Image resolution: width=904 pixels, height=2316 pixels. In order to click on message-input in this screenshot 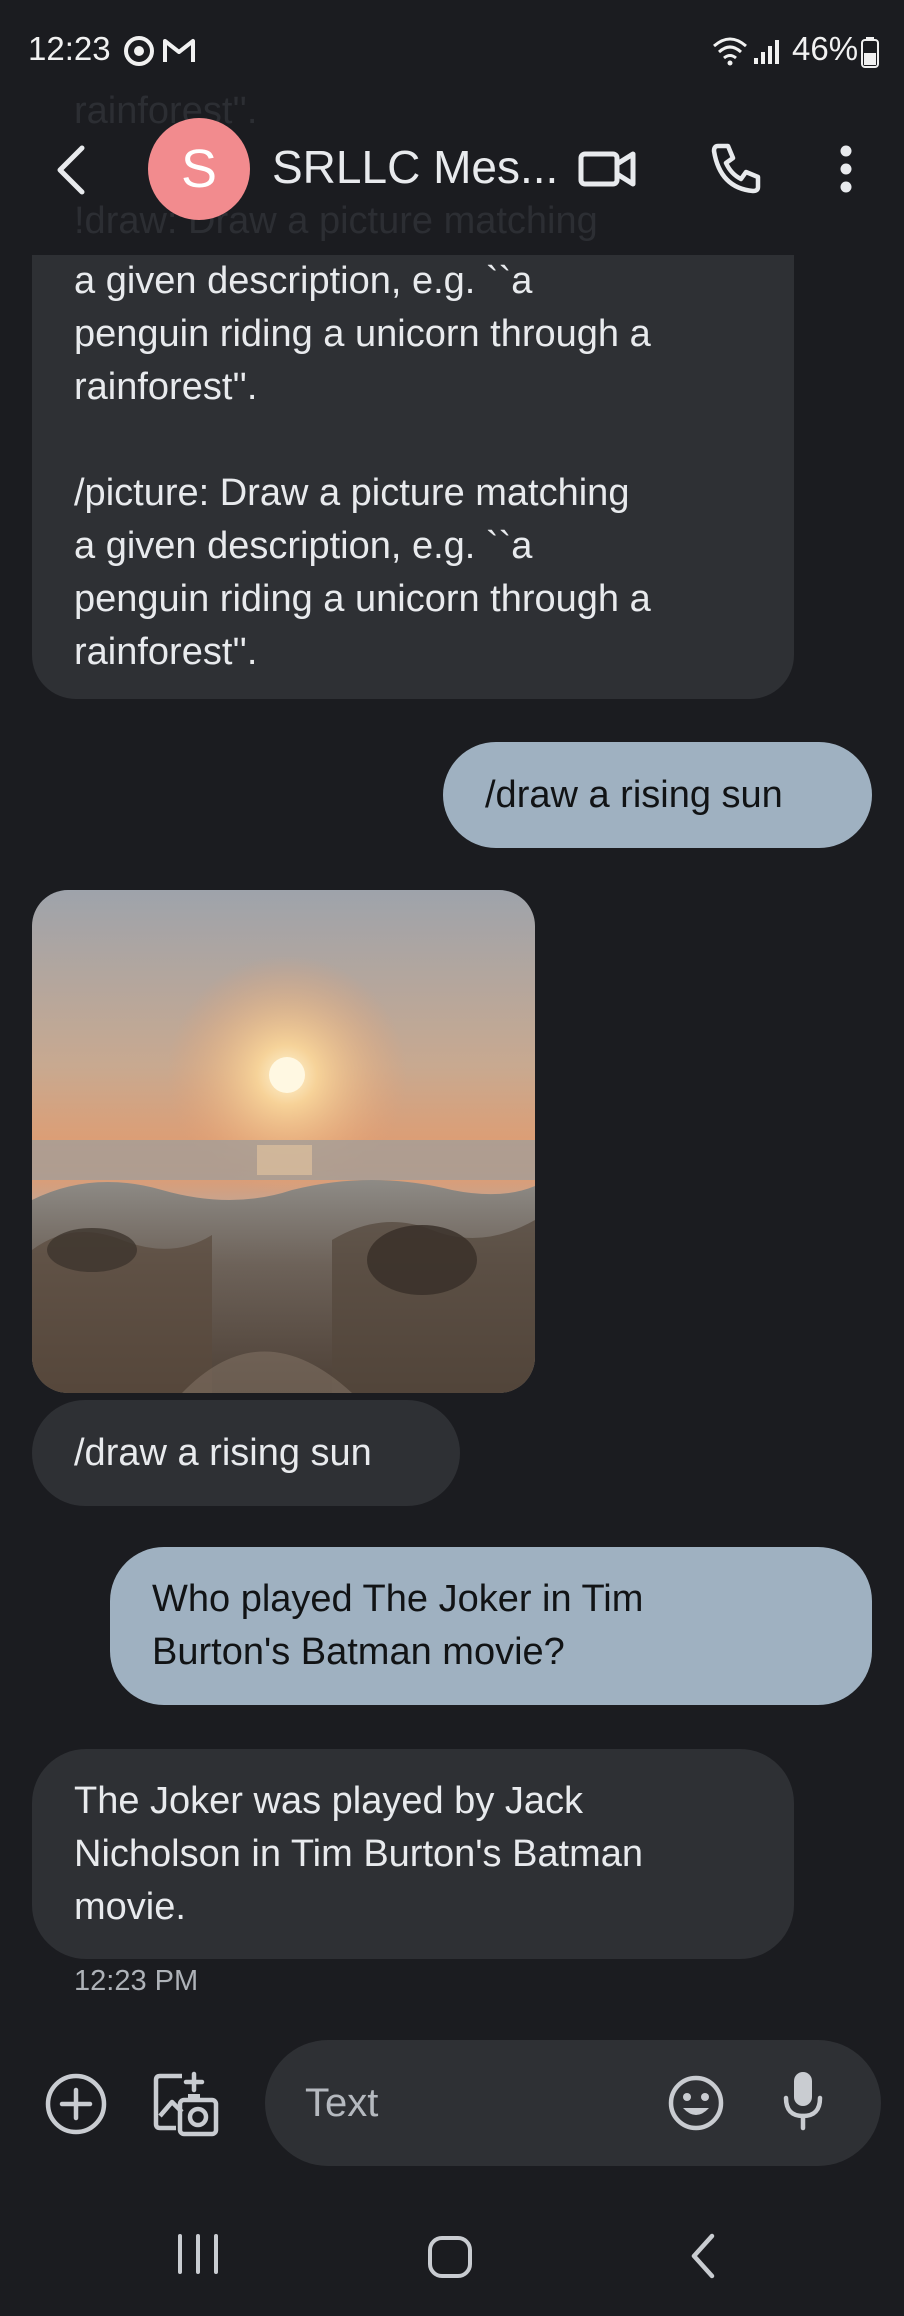, I will do `click(475, 2103)`.